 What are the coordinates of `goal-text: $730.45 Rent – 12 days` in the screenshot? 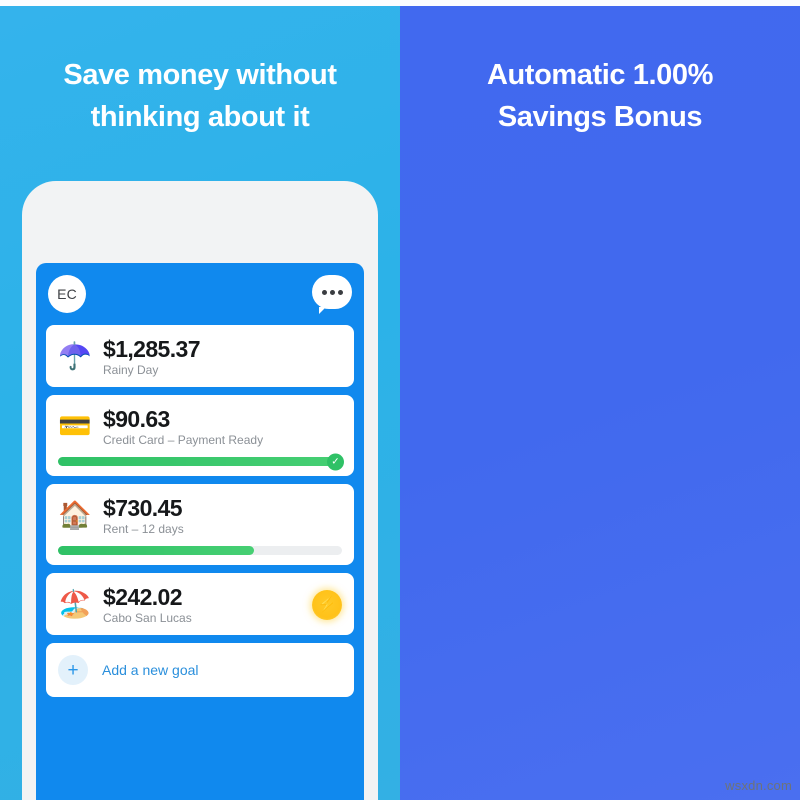 It's located at (222, 515).